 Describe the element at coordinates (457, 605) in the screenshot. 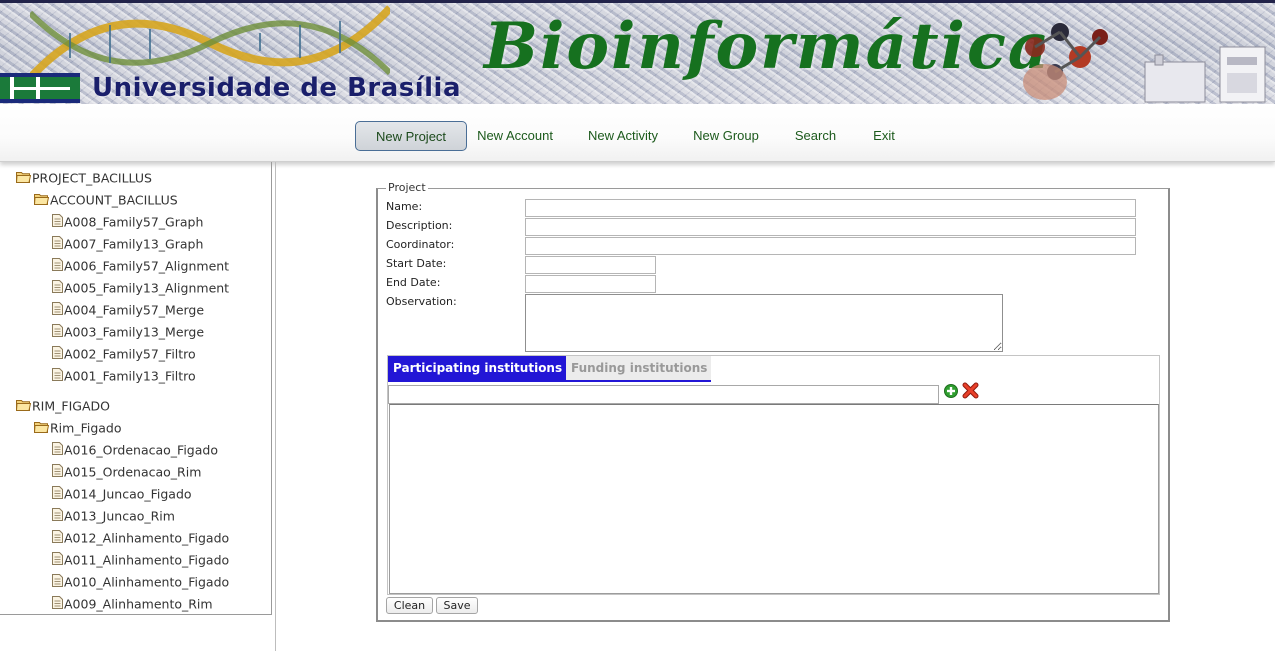

I see `save-button: Save` at that location.